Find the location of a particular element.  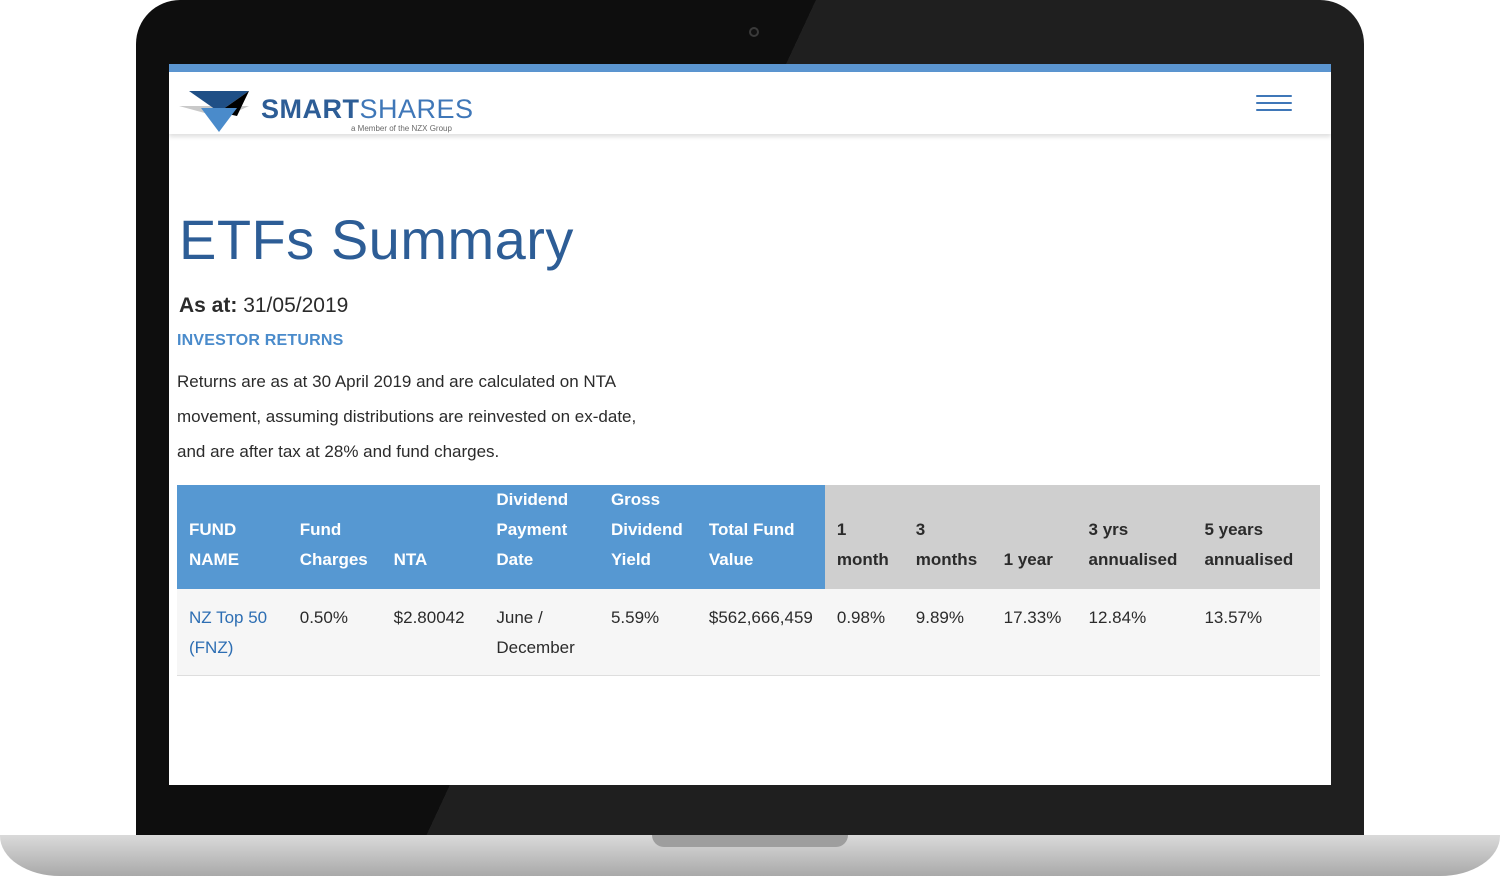

cell-nta: $2.80042 is located at coordinates (433, 632).